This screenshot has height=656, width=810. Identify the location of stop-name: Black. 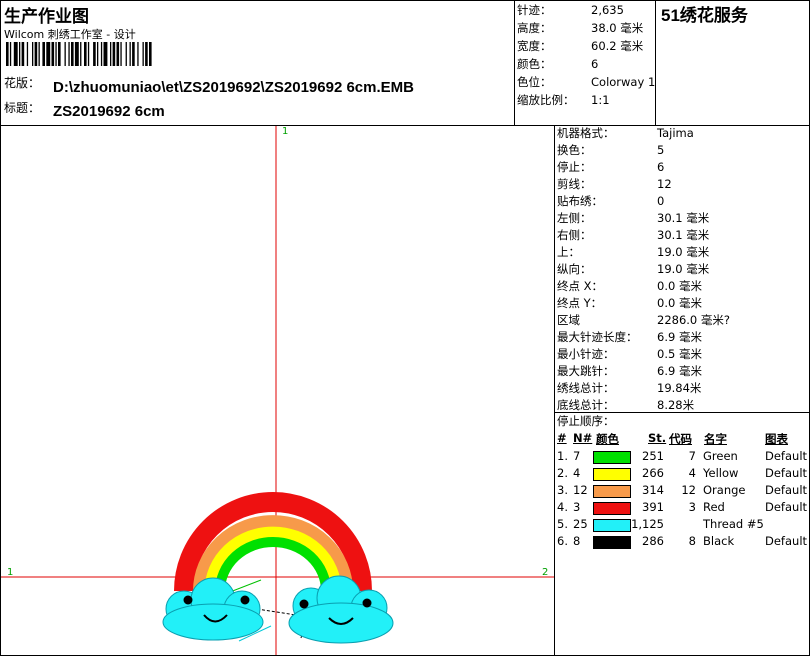
(719, 541).